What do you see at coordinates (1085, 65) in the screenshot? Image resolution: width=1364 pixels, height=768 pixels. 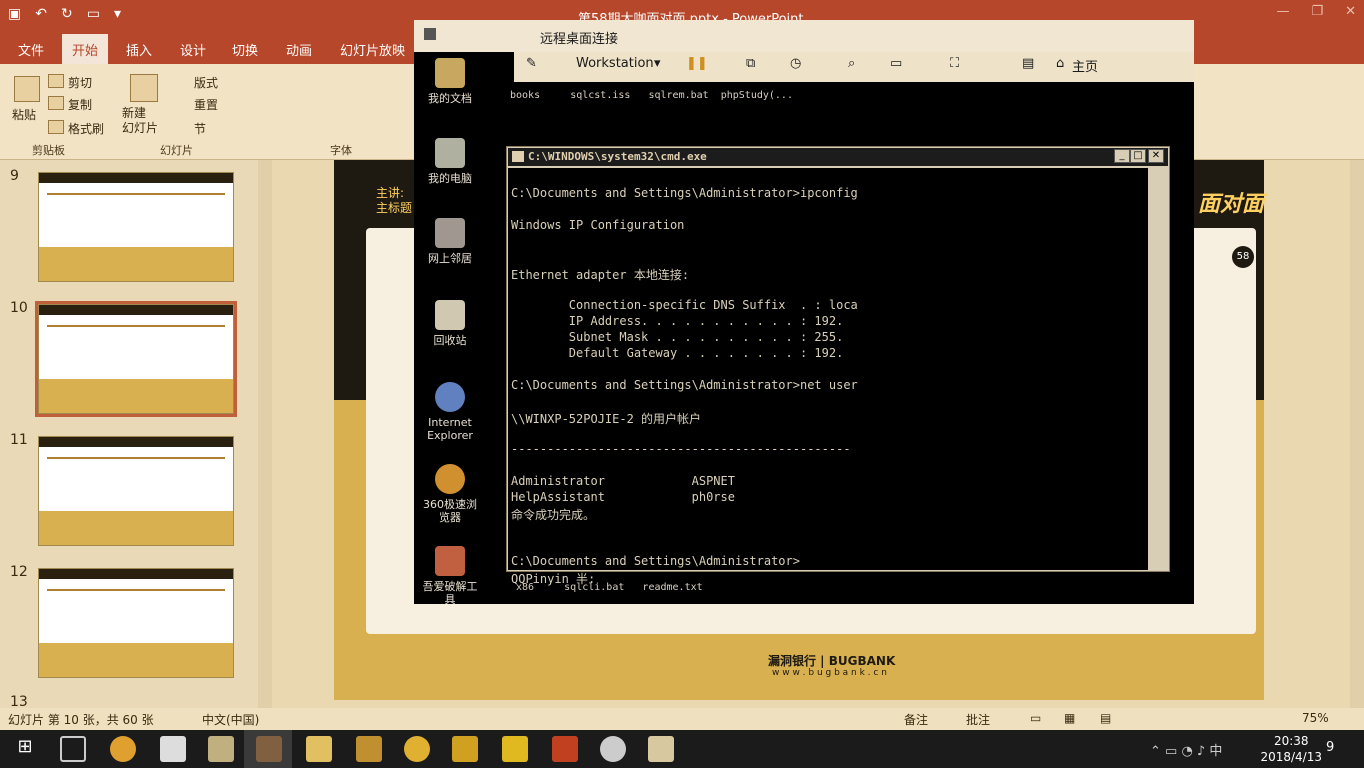 I see `home-tab: 主页` at bounding box center [1085, 65].